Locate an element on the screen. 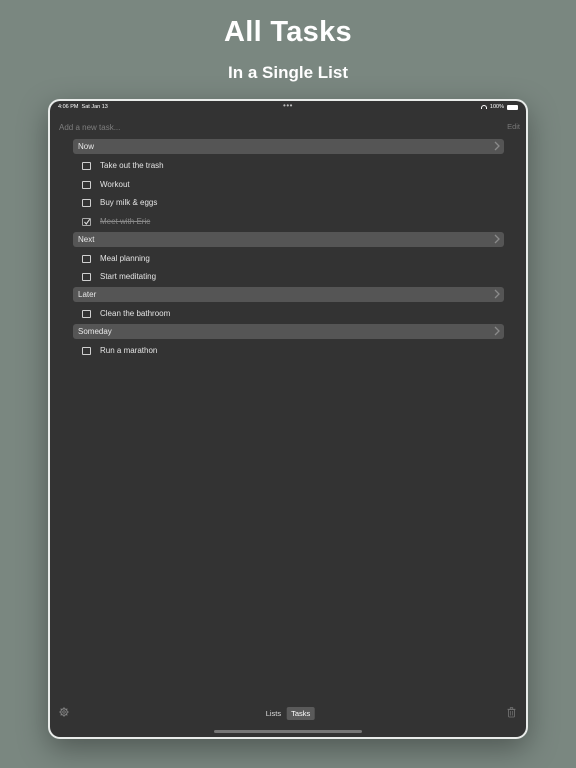  gear-icon is located at coordinates (64, 712).